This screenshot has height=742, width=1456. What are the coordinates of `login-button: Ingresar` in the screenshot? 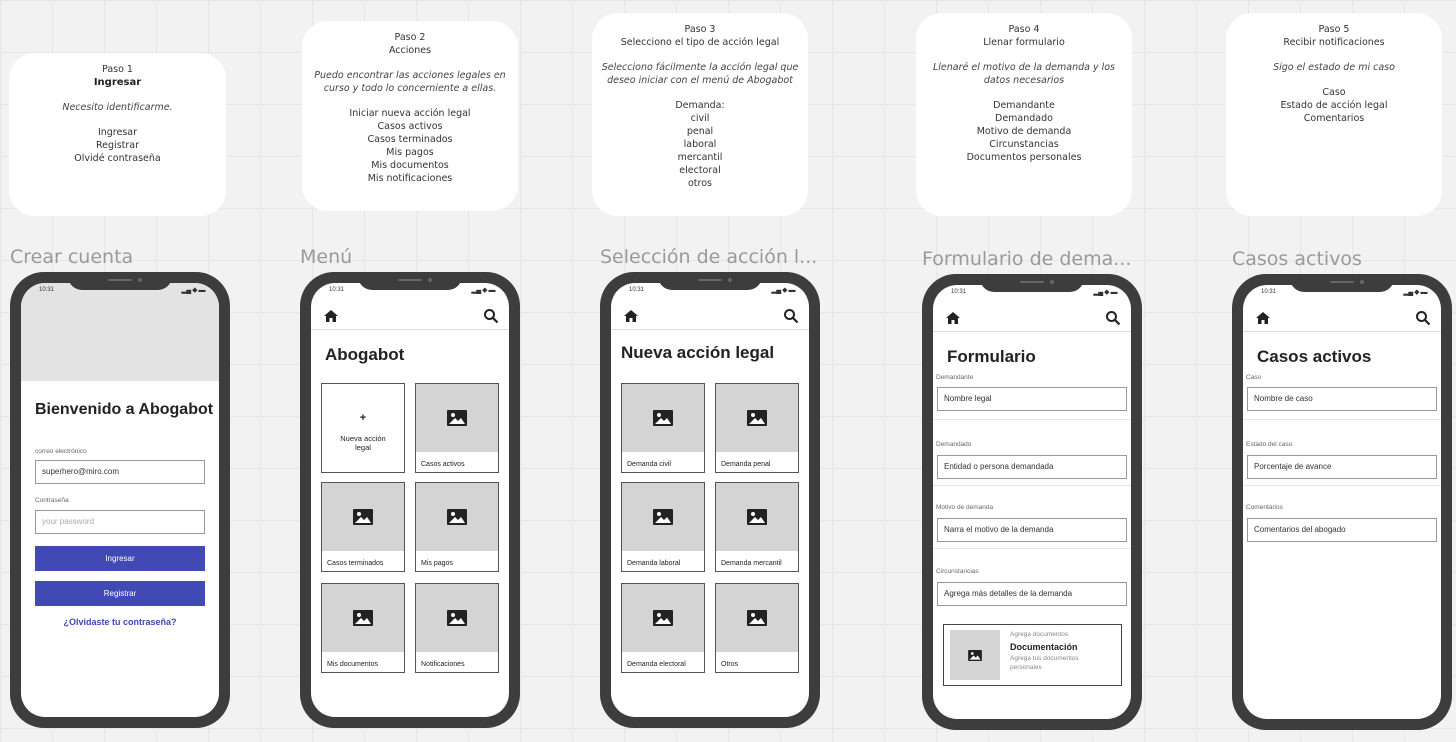 It's located at (120, 558).